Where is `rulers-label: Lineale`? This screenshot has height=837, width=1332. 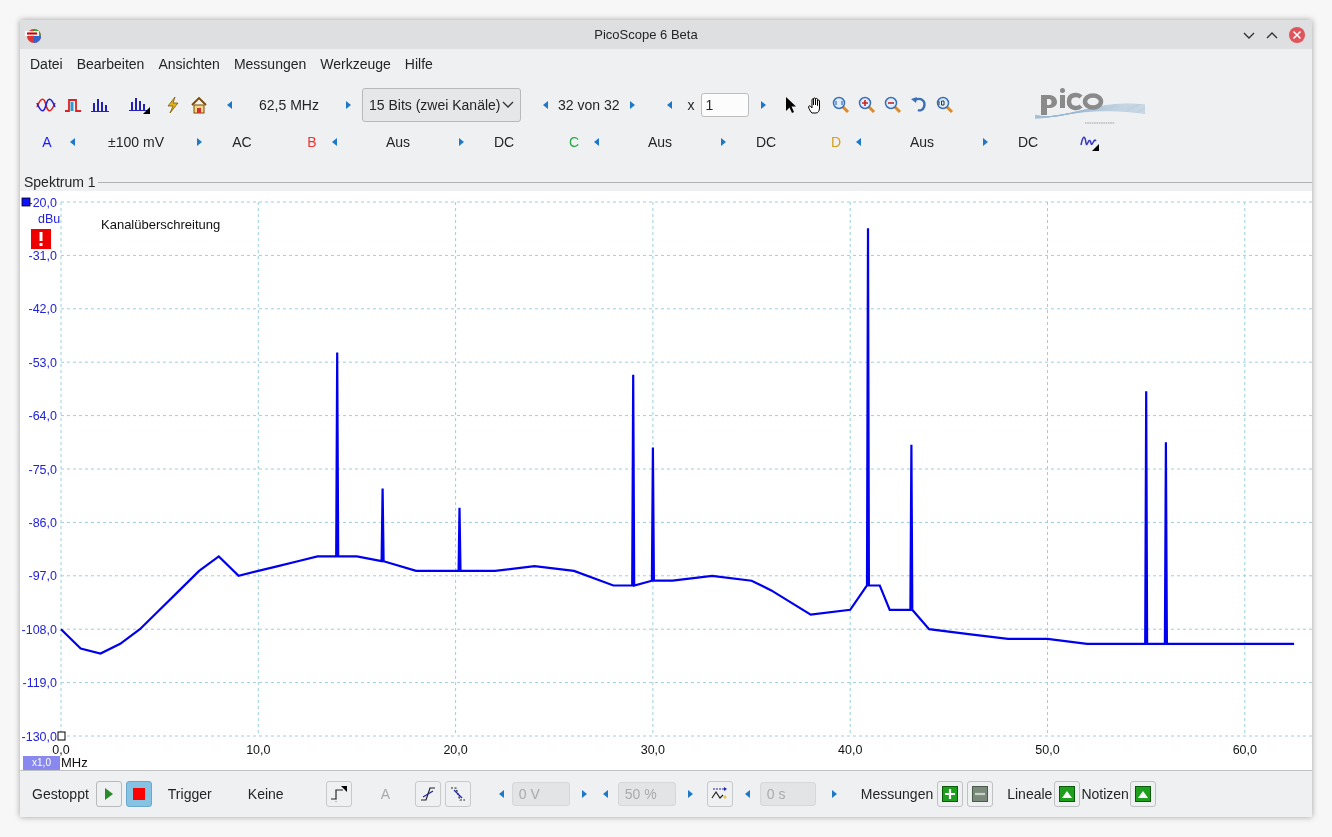 rulers-label: Lineale is located at coordinates (1030, 794).